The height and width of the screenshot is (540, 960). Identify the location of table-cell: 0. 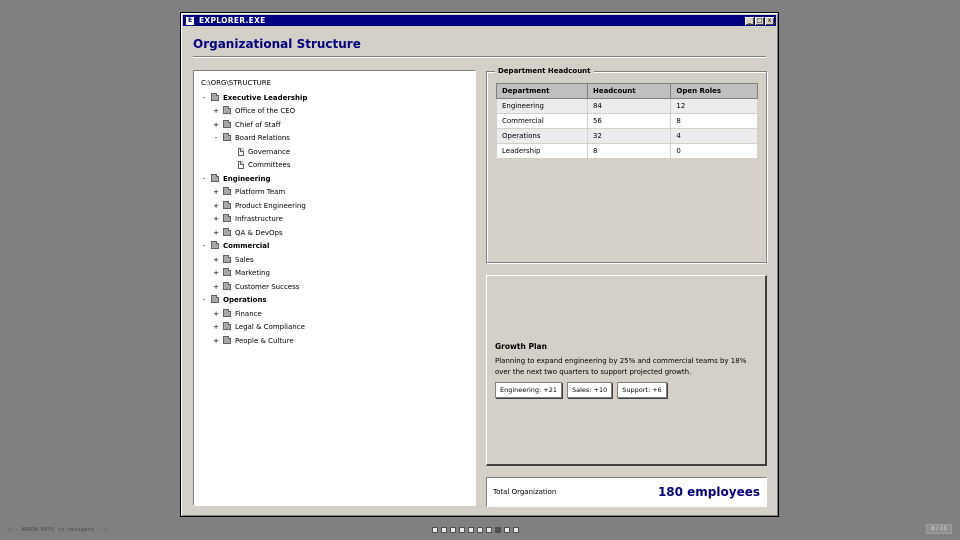
(714, 151).